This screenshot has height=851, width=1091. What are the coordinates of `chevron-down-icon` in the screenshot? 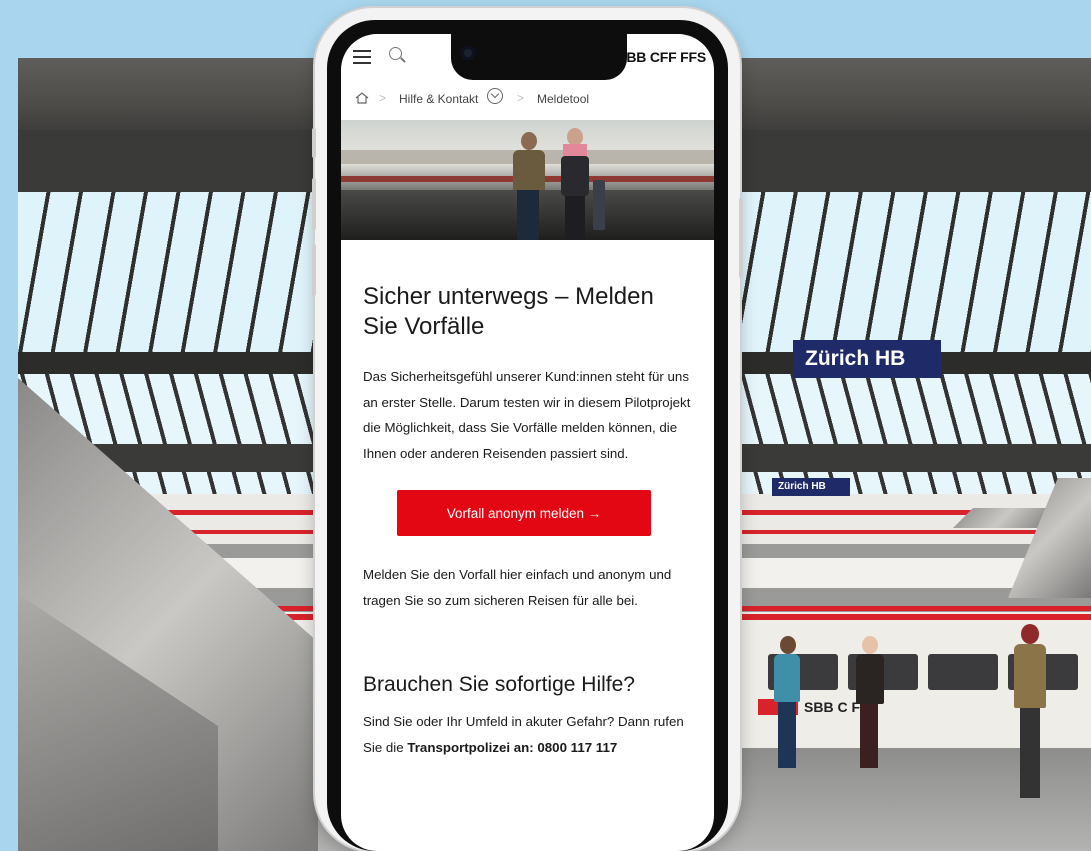 It's located at (495, 96).